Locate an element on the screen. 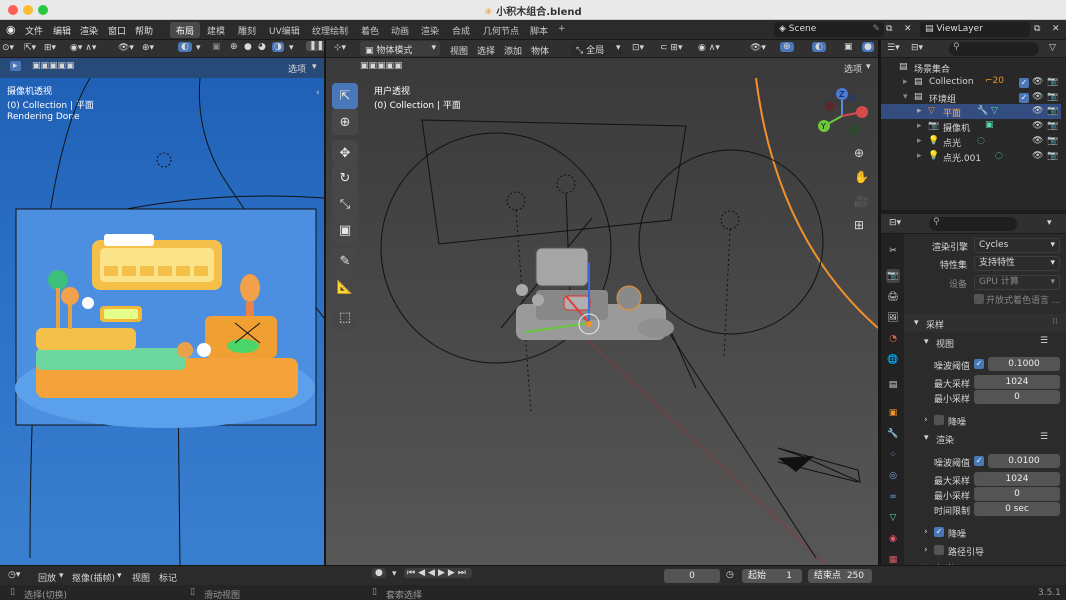 This screenshot has width=1066, height=600. menu-window: 窗口 is located at coordinates (117, 30).